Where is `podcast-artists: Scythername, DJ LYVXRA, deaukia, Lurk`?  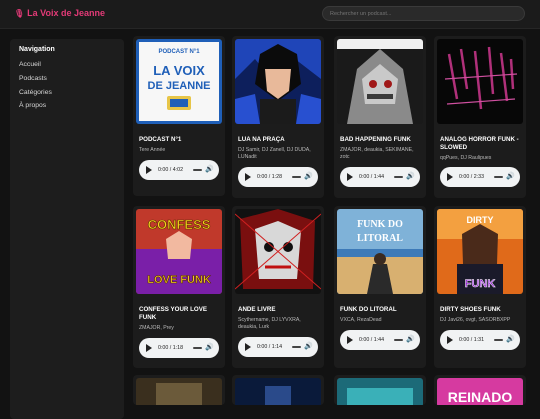 podcast-artists: Scythername, DJ LYVXRA, deaukia, Lurk is located at coordinates (269, 323).